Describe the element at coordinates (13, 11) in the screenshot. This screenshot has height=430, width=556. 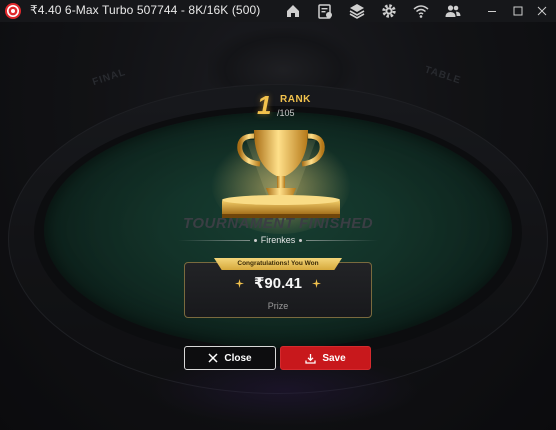
I see `app-logo-icon` at that location.